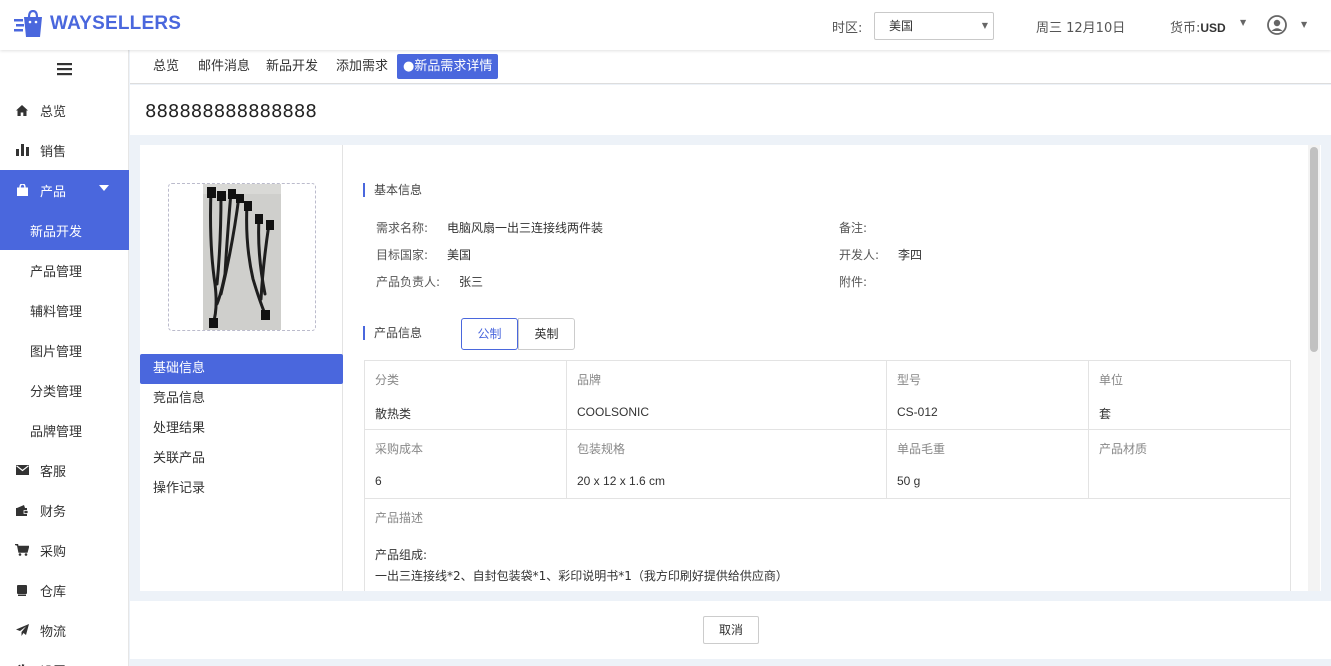 The image size is (1331, 666). What do you see at coordinates (64, 390) in the screenshot?
I see `sidebar-item-category-management: 分类管理` at bounding box center [64, 390].